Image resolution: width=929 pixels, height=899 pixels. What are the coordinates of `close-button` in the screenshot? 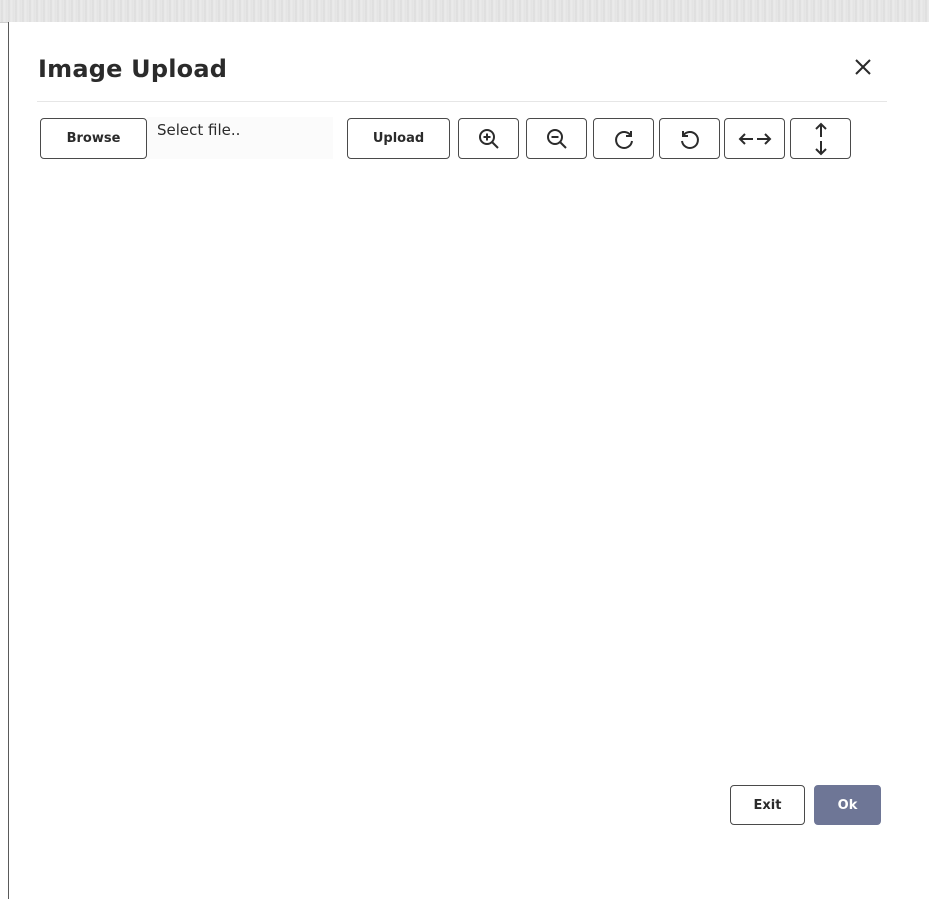 It's located at (863, 67).